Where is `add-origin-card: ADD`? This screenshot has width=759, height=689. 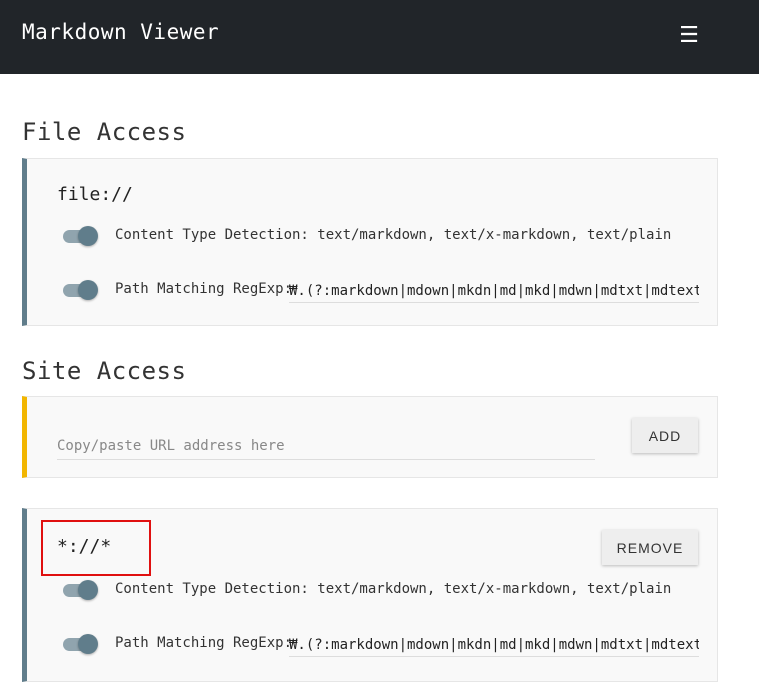
add-origin-card: ADD is located at coordinates (370, 437).